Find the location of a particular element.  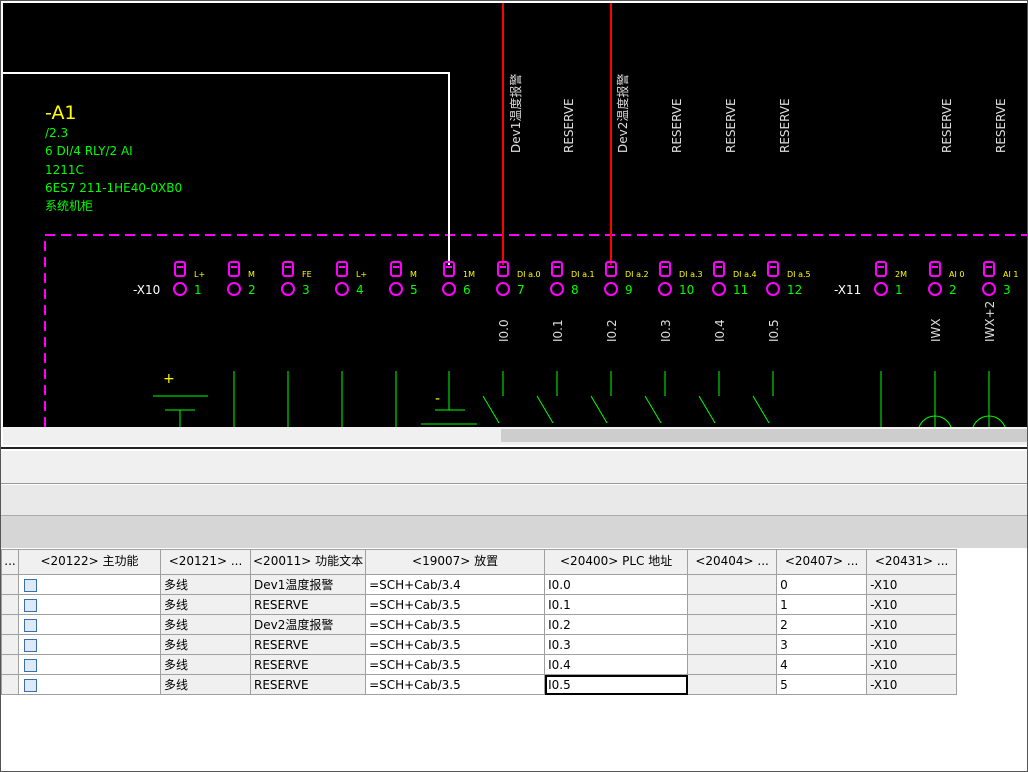

plc-address-cell: I0.1 is located at coordinates (616, 604).